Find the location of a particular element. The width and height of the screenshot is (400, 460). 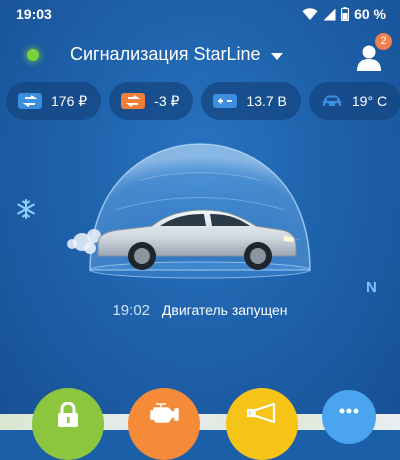

chip-value: 176 ₽ is located at coordinates (69, 100).